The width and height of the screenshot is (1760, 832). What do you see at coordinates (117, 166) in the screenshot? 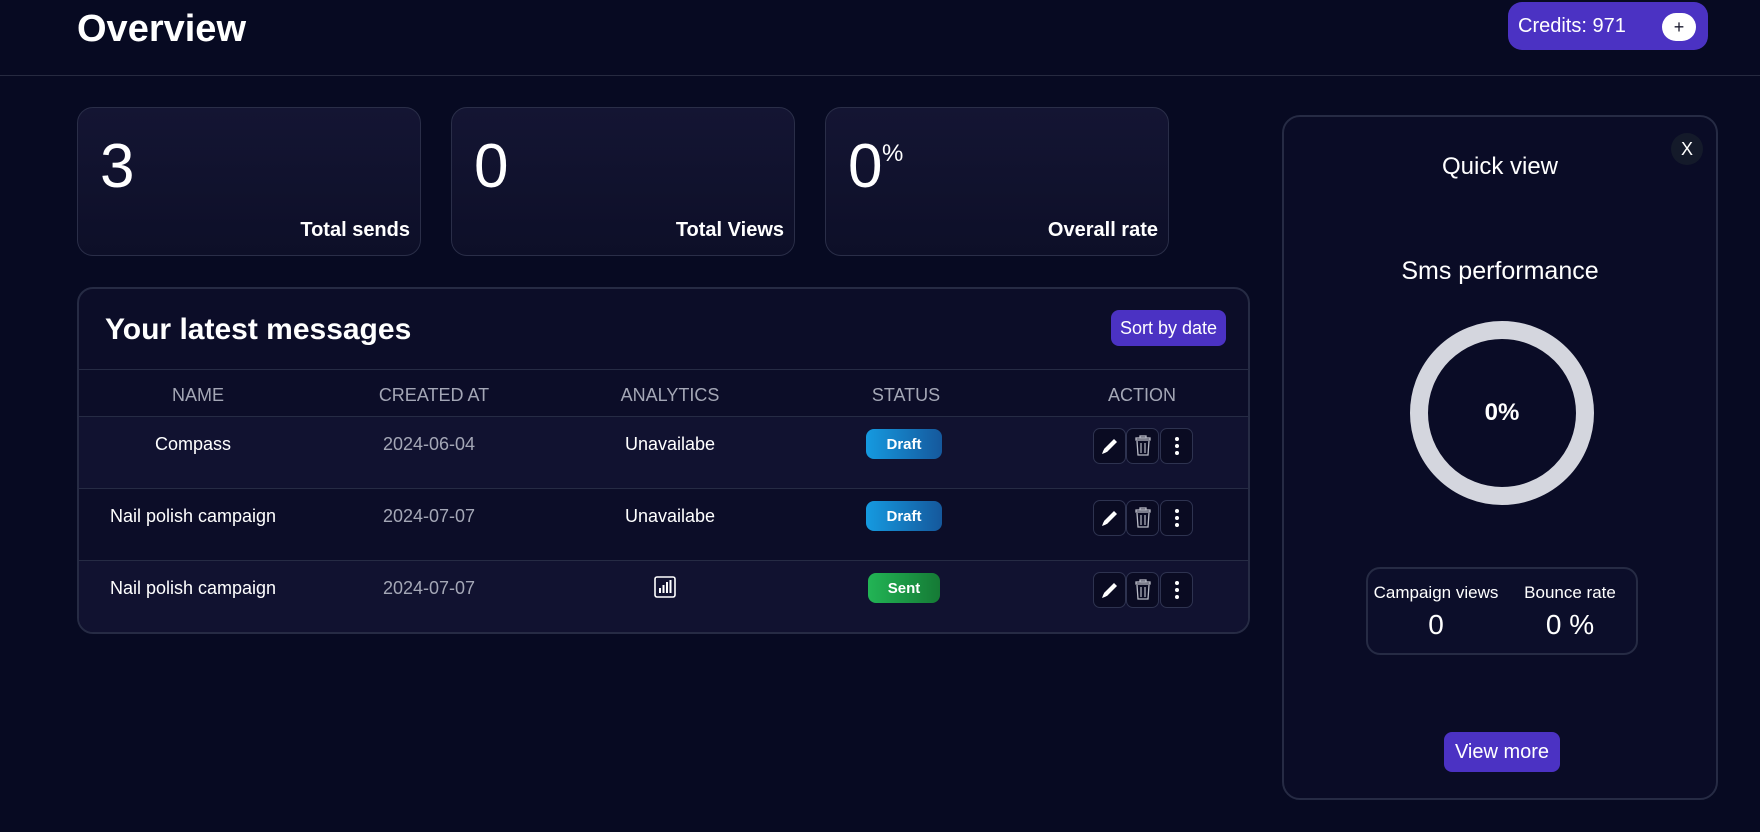
I see `stat-value: 3` at bounding box center [117, 166].